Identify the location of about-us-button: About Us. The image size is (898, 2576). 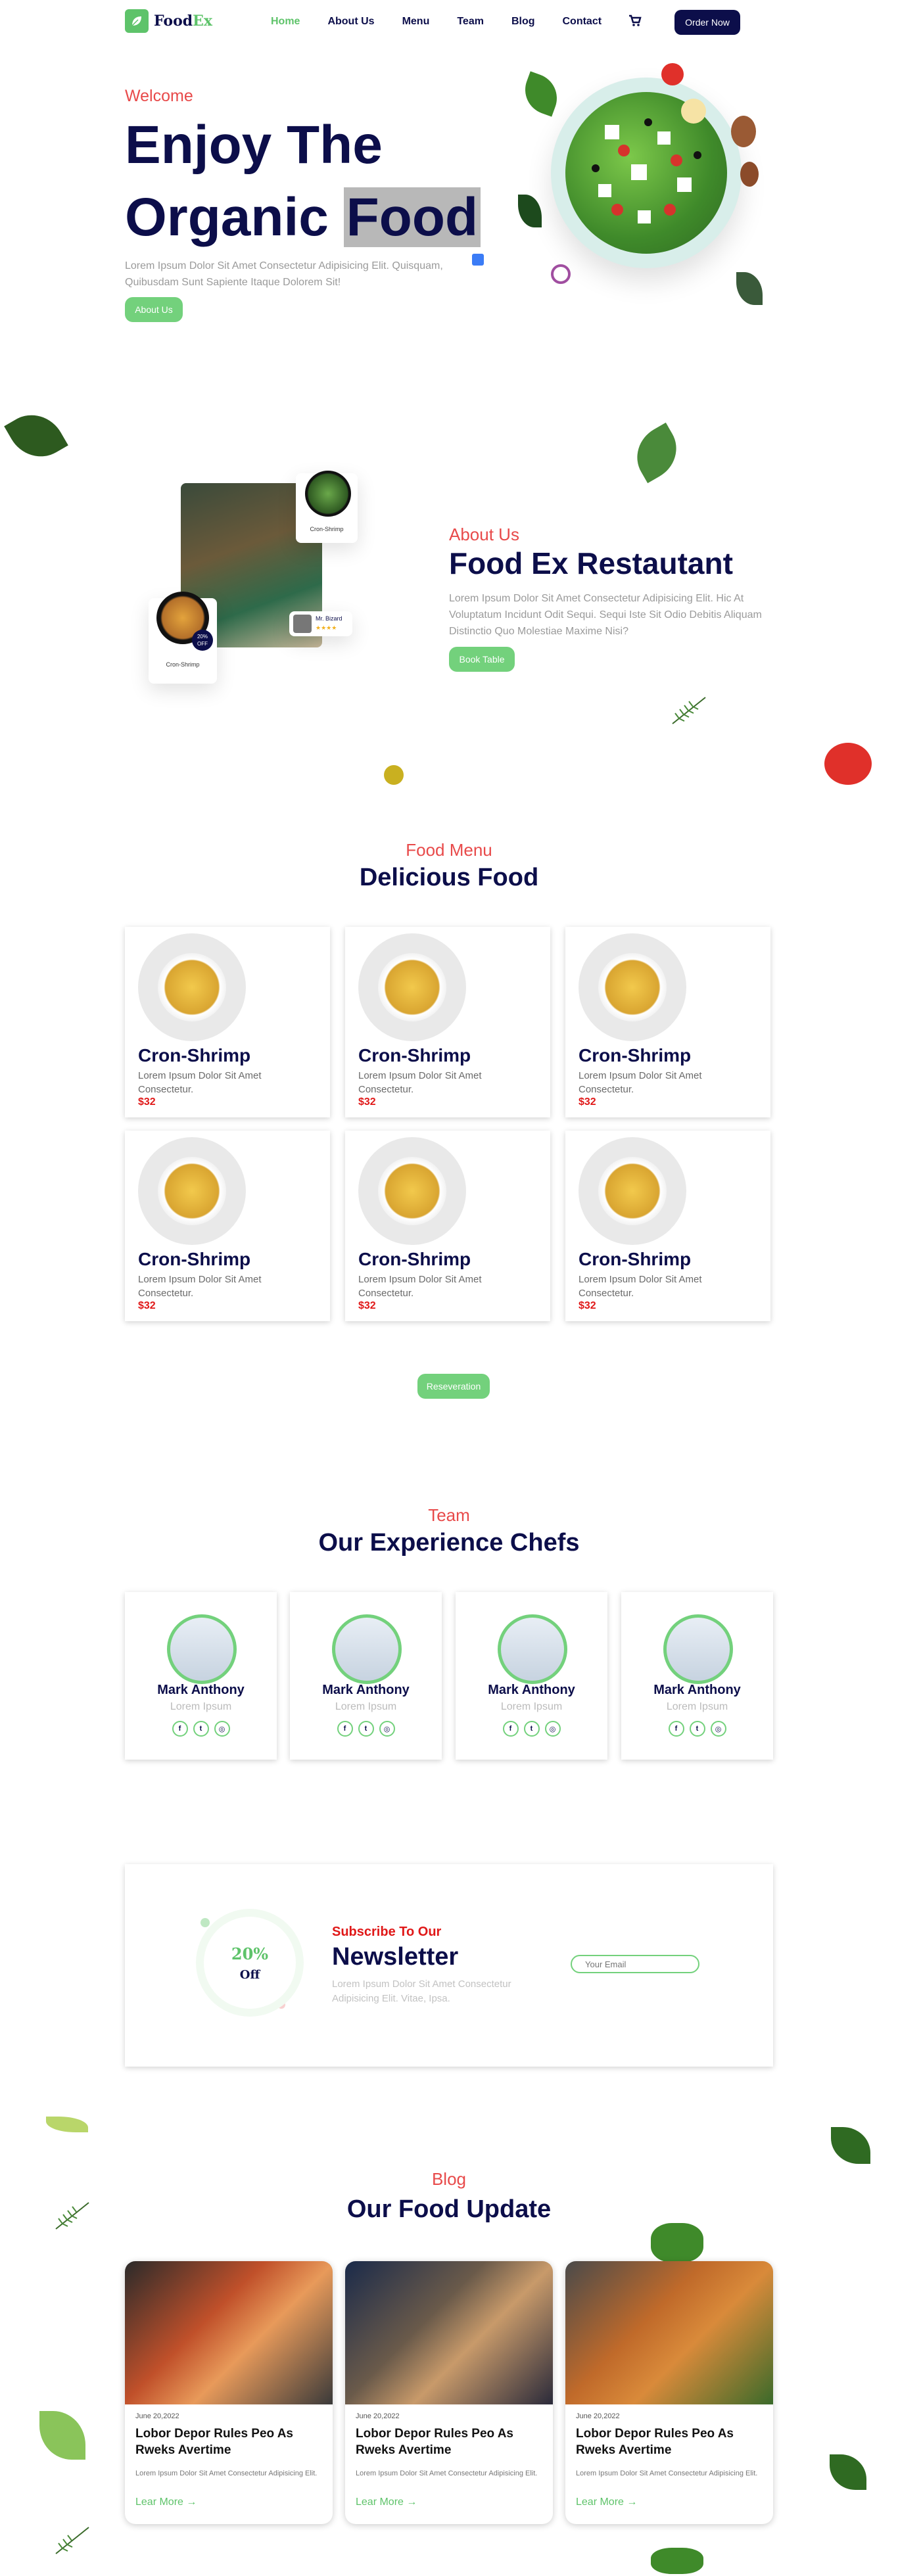
(154, 309).